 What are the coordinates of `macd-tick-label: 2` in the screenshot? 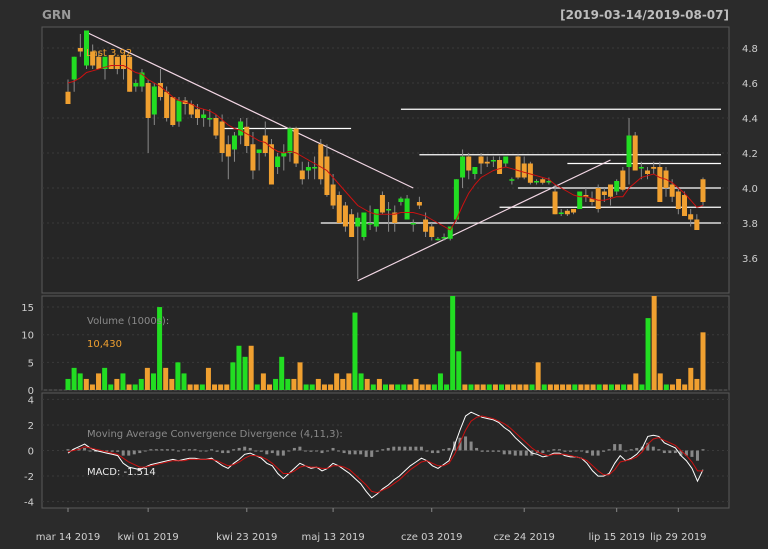 It's located at (31, 426).